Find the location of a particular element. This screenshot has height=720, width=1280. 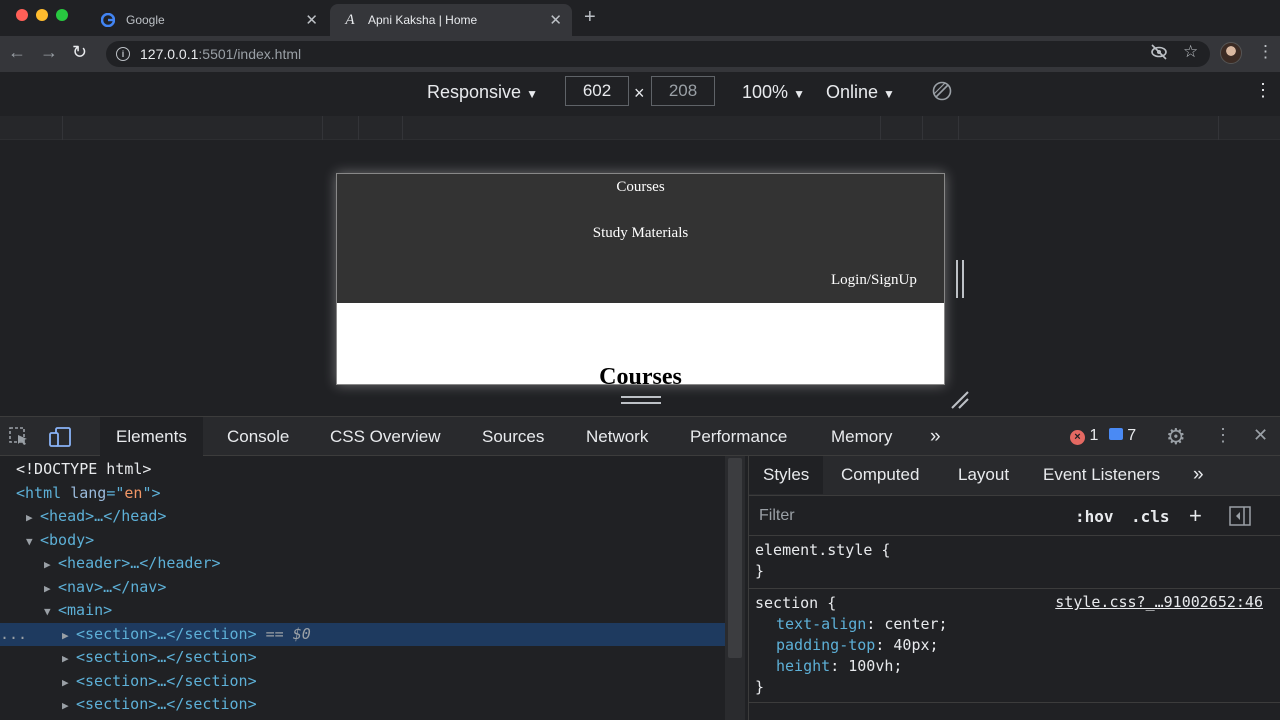

css-declaration: height: 100vh; is located at coordinates (1014, 666).